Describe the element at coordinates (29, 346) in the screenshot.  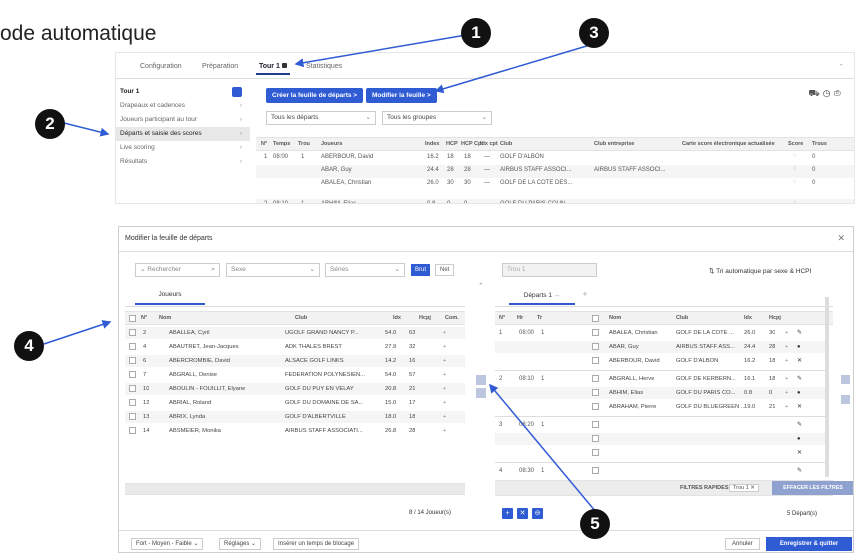
I see `marker-4: 4` at that location.